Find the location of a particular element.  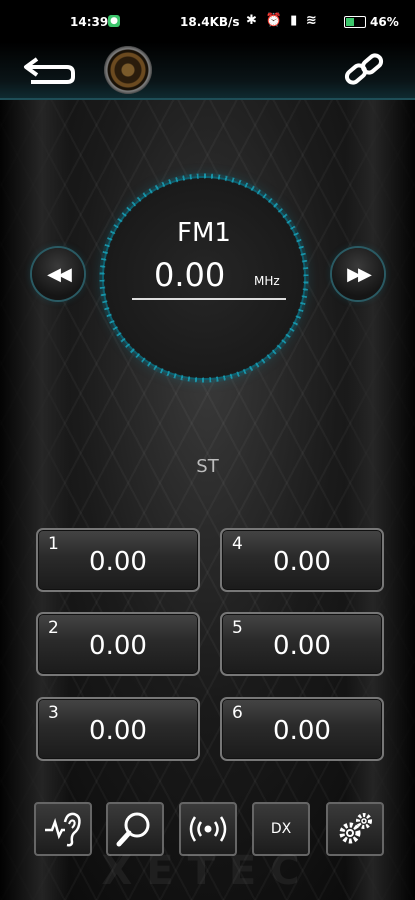

preset-button-4: 4 0.00 is located at coordinates (302, 560).